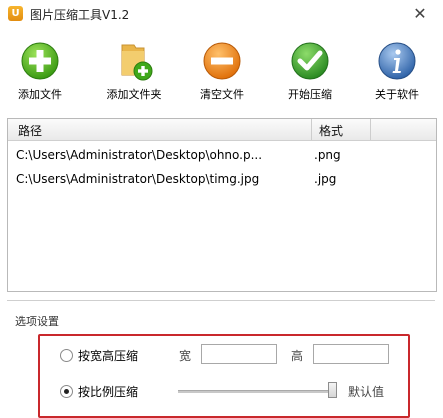 Image resolution: width=443 pixels, height=418 pixels. Describe the element at coordinates (137, 62) in the screenshot. I see `folder-add-icon` at that location.